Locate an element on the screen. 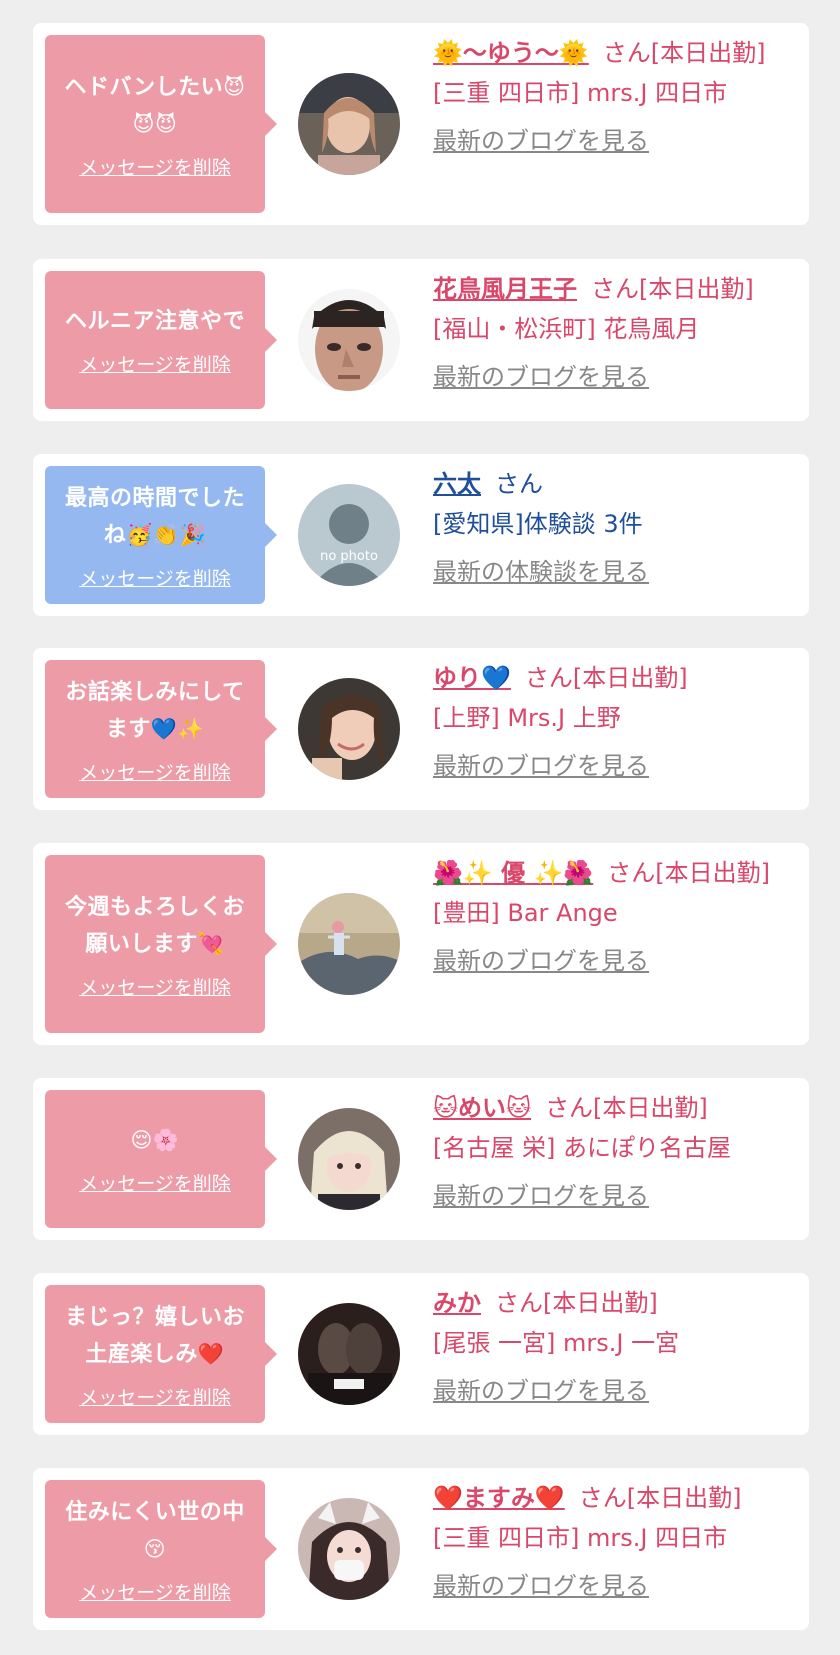  heart-sparkle-emoji: 💙✨ is located at coordinates (177, 728).